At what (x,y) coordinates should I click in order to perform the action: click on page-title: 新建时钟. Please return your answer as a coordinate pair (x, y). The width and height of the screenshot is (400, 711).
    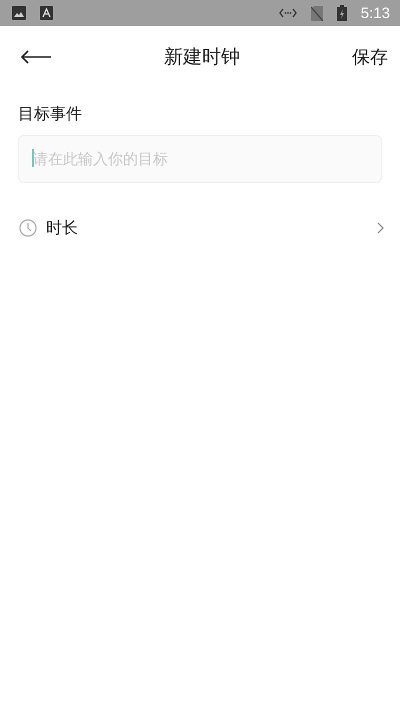
    Looking at the image, I should click on (202, 57).